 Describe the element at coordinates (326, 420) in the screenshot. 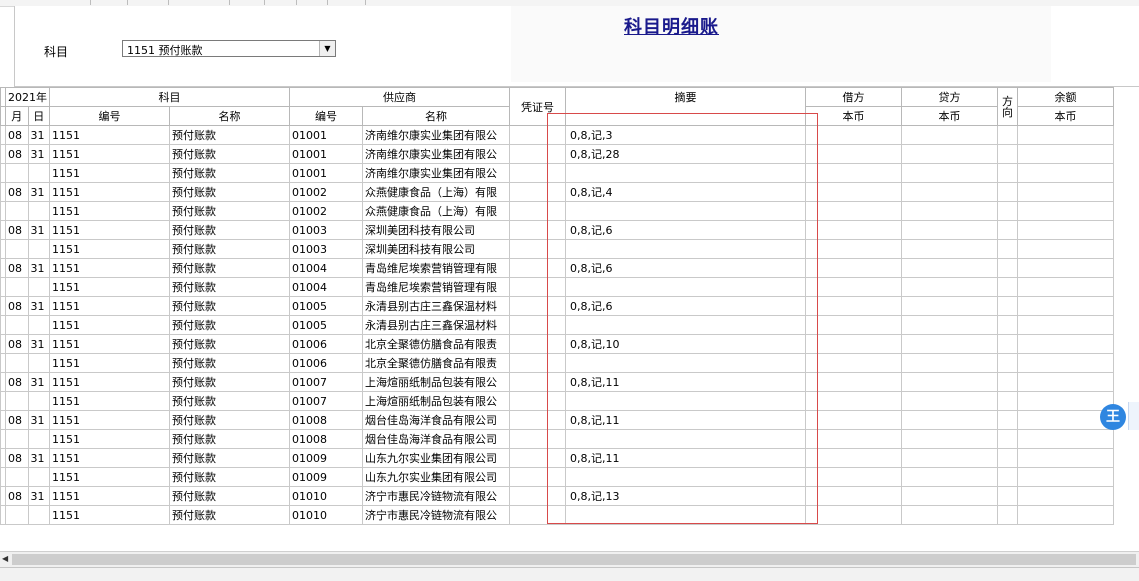

I see `cell-supplier-code: 01008` at that location.